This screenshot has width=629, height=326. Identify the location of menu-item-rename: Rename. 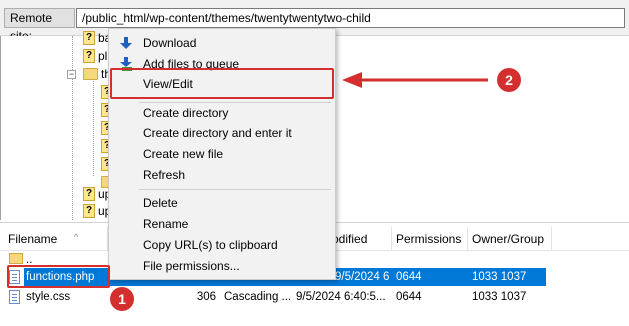
(222, 224).